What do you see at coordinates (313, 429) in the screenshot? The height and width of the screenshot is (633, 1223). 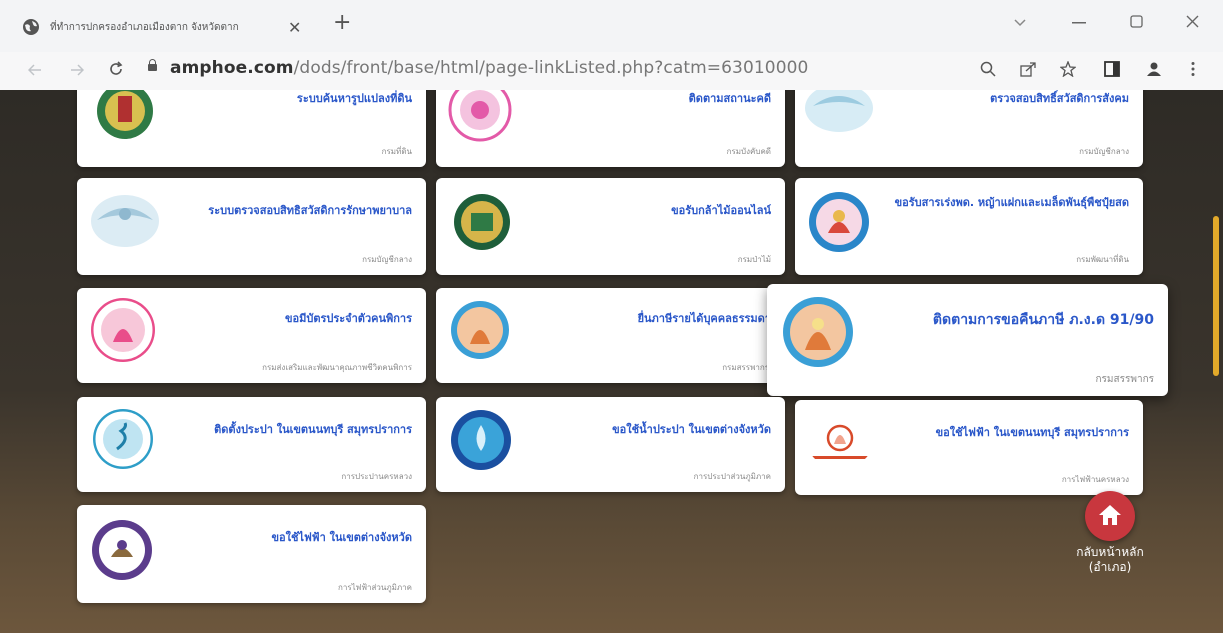 I see `card-title: ติดตั้งประปา ในเขตนนทบุรี สมุทรปราการ` at bounding box center [313, 429].